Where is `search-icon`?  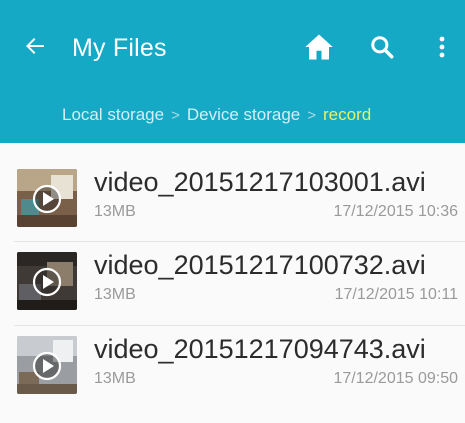 search-icon is located at coordinates (382, 47).